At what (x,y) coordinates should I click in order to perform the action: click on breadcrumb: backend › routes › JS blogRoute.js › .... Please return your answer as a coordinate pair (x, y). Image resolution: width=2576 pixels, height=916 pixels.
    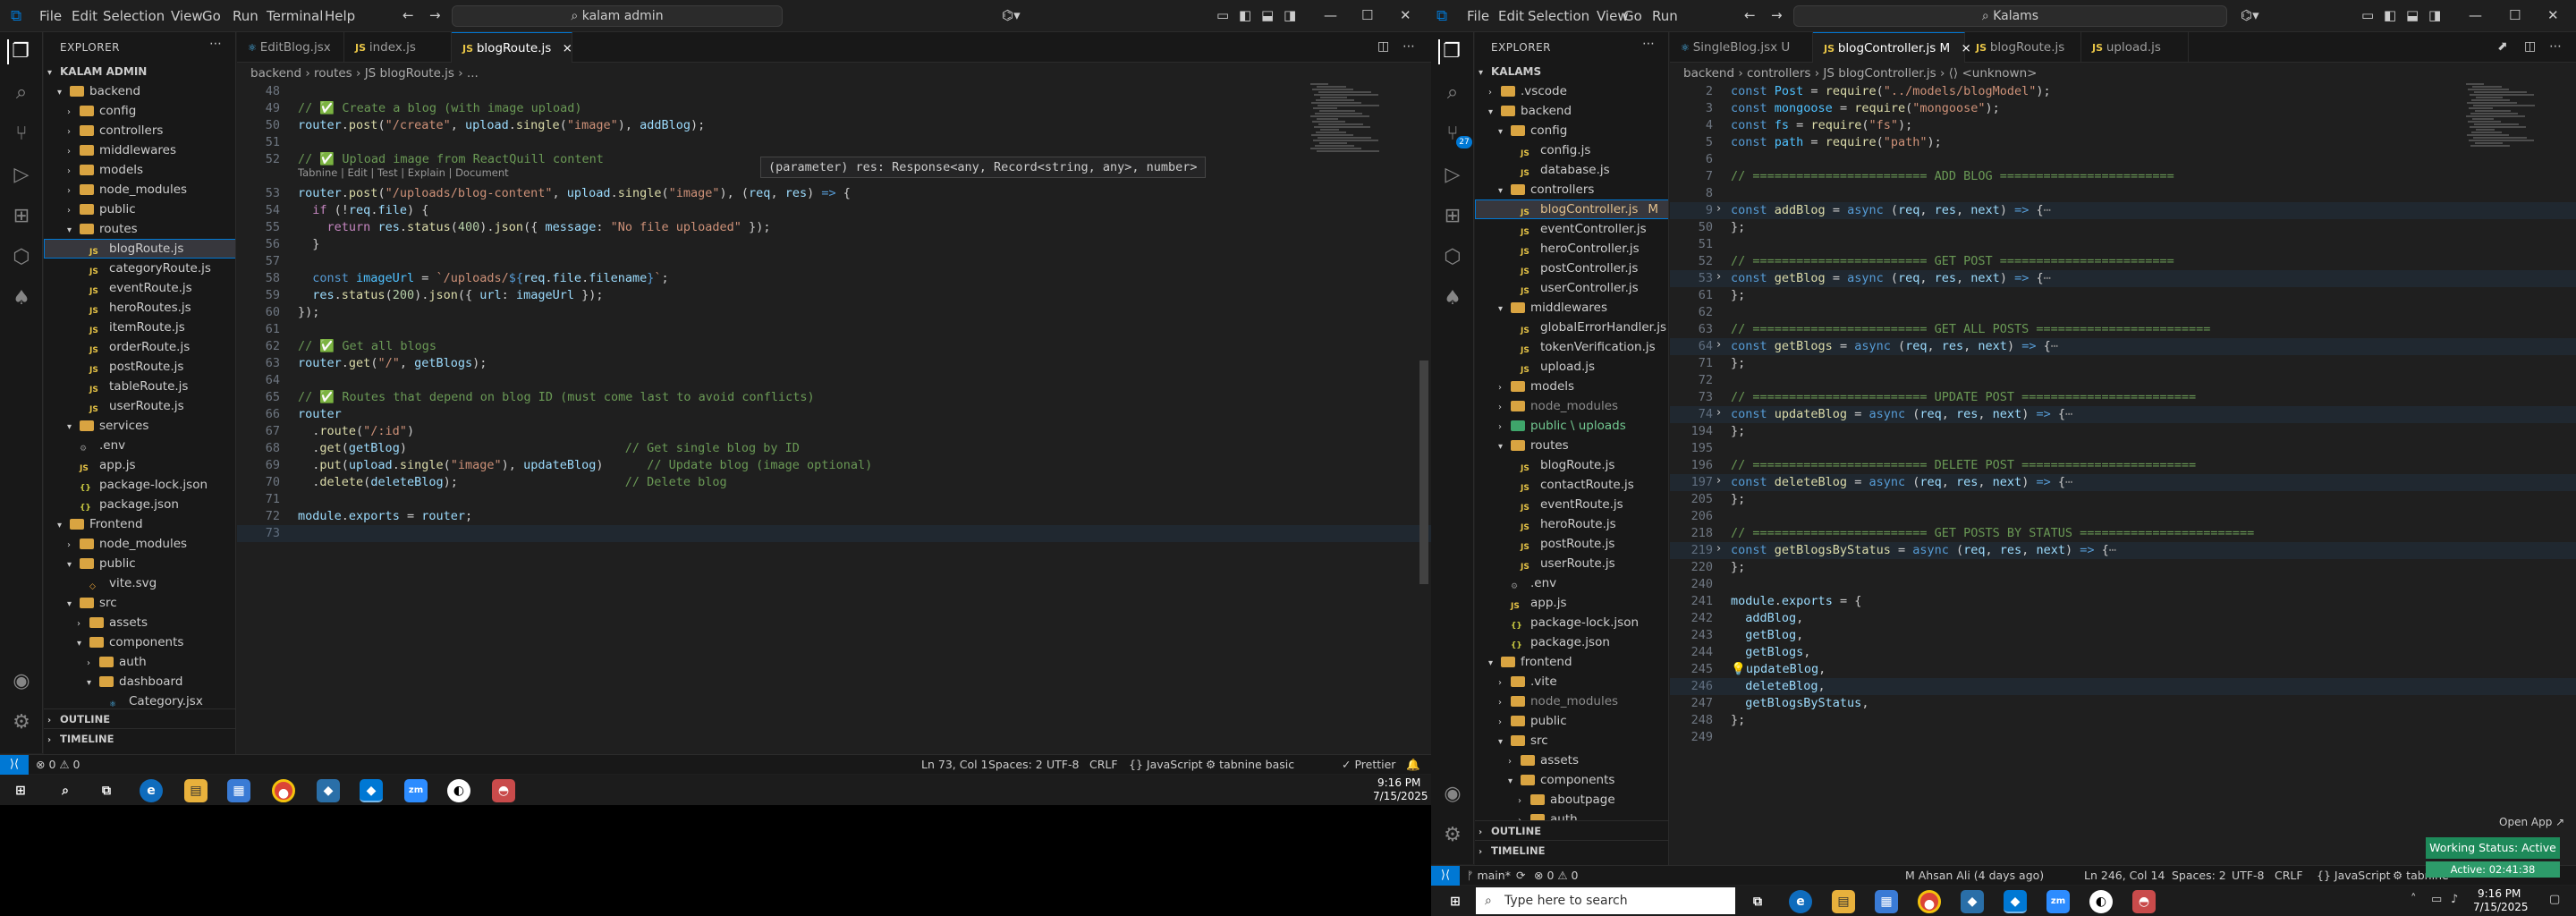
    Looking at the image, I should click on (364, 73).